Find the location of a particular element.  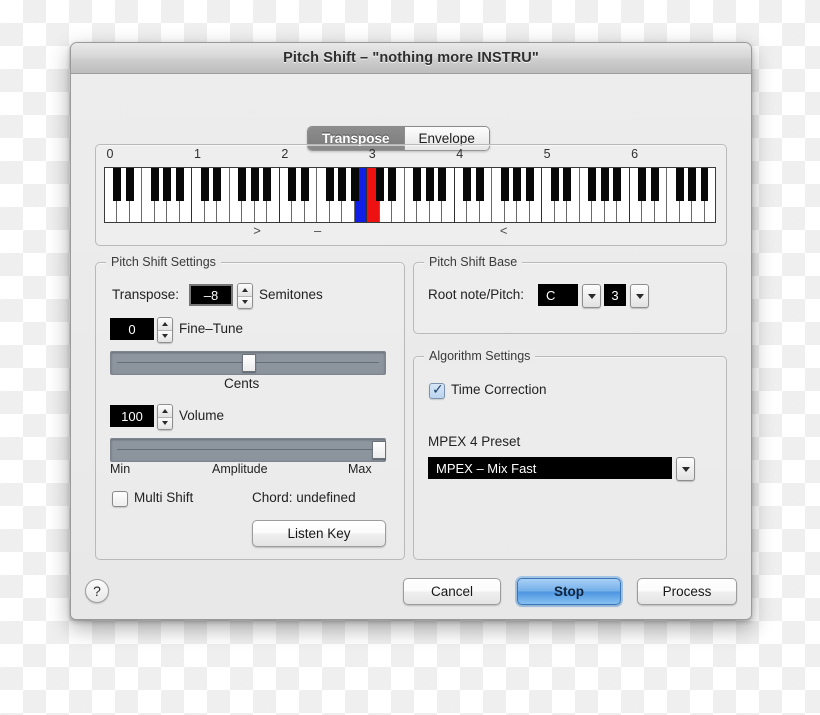

octave-label: 4 is located at coordinates (460, 154).